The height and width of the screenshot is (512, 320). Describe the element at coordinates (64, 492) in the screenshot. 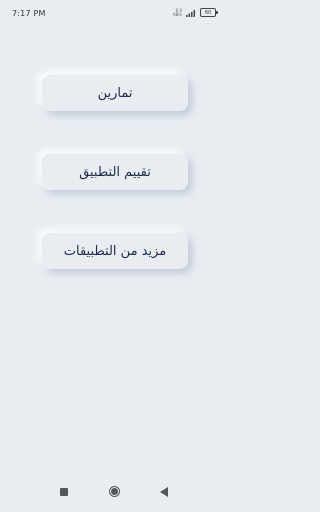

I see `recent-apps-icon` at that location.